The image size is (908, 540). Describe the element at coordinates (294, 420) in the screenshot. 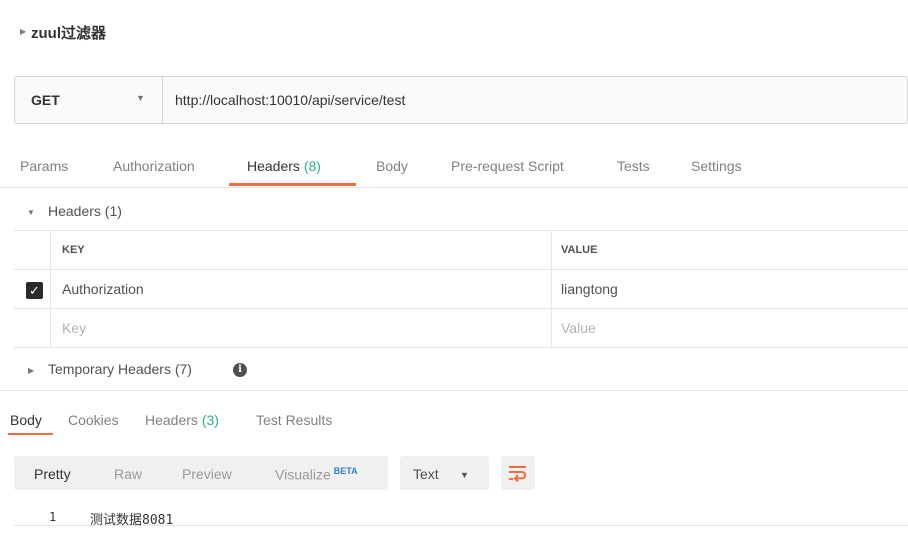

I see `response-tab-test-results: Test Results` at that location.